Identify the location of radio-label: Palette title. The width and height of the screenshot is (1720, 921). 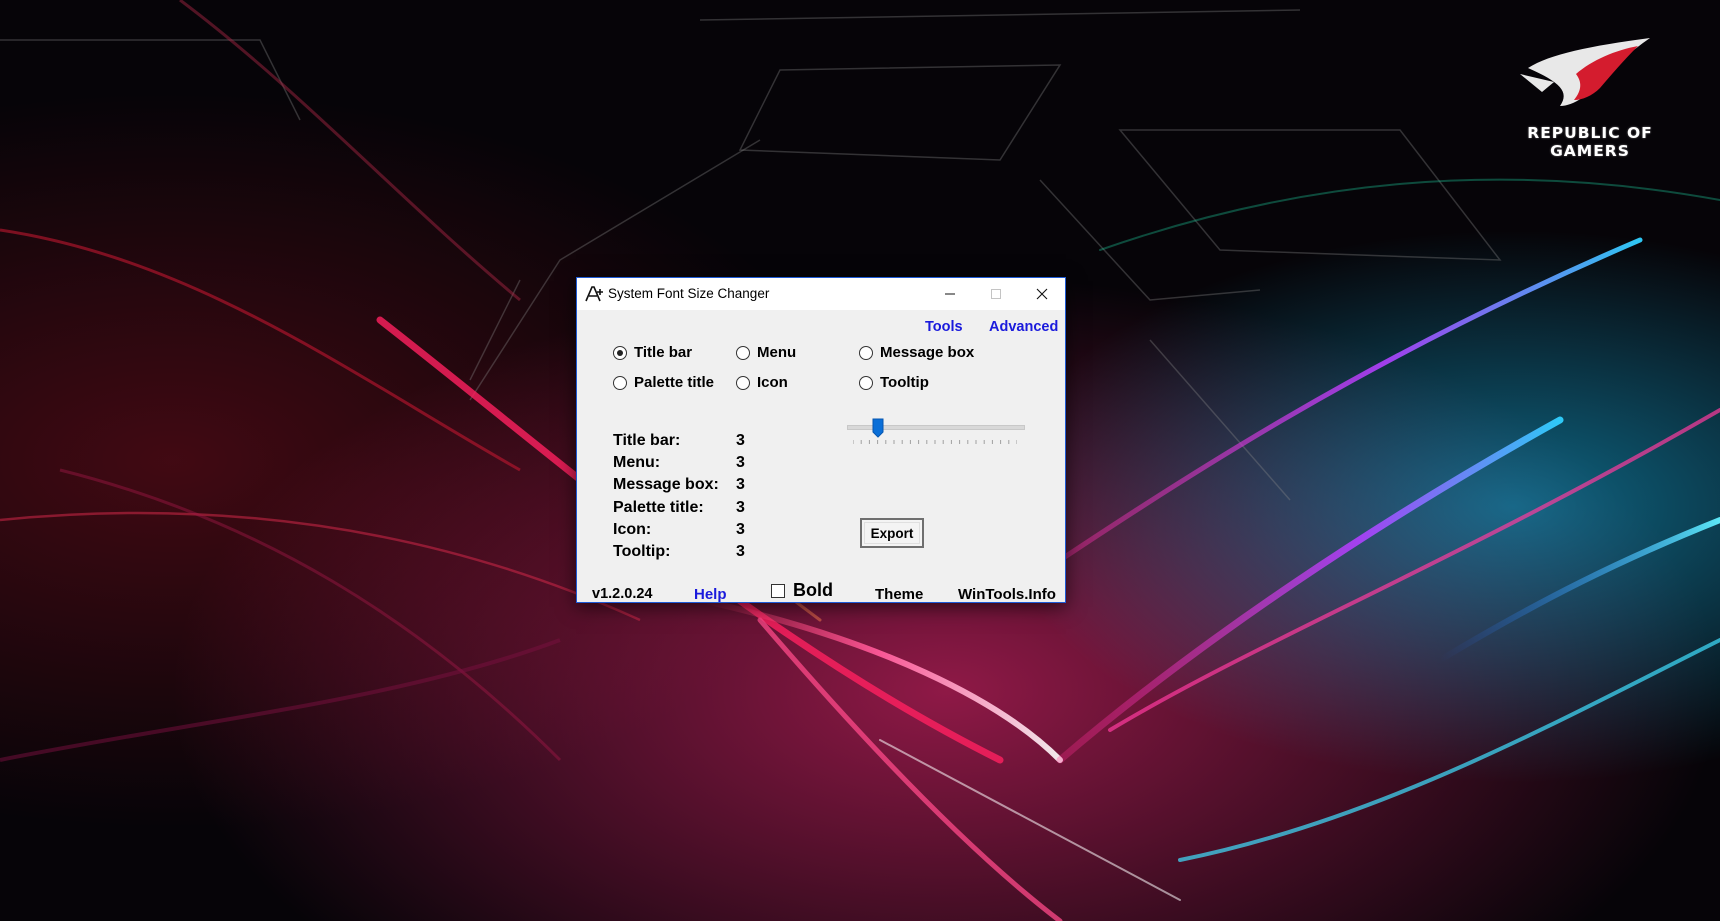
(674, 382).